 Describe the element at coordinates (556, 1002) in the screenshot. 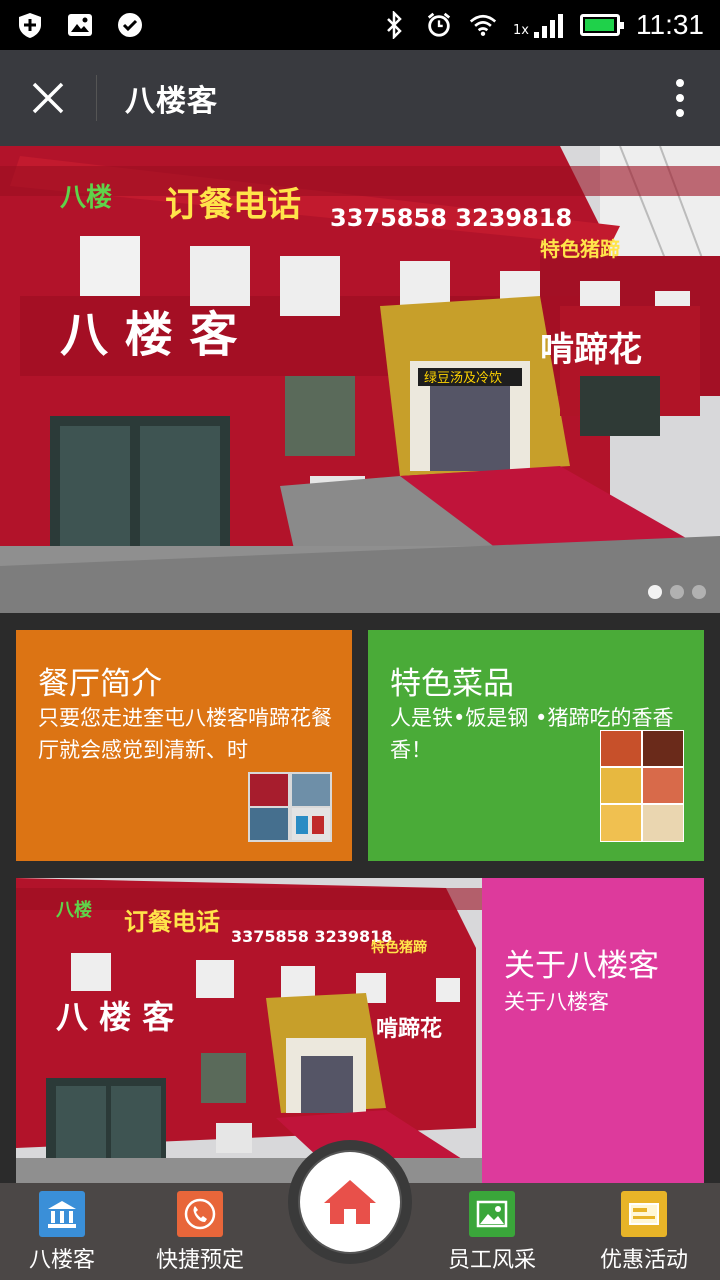

I see `tile-description: 关于八楼客` at that location.